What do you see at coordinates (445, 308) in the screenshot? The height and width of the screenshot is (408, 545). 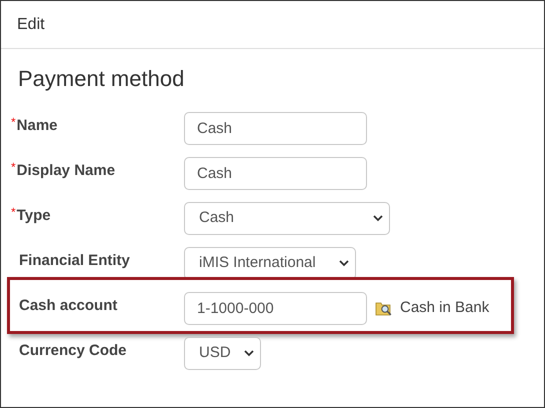 I see `account-name: Cash in Bank` at bounding box center [445, 308].